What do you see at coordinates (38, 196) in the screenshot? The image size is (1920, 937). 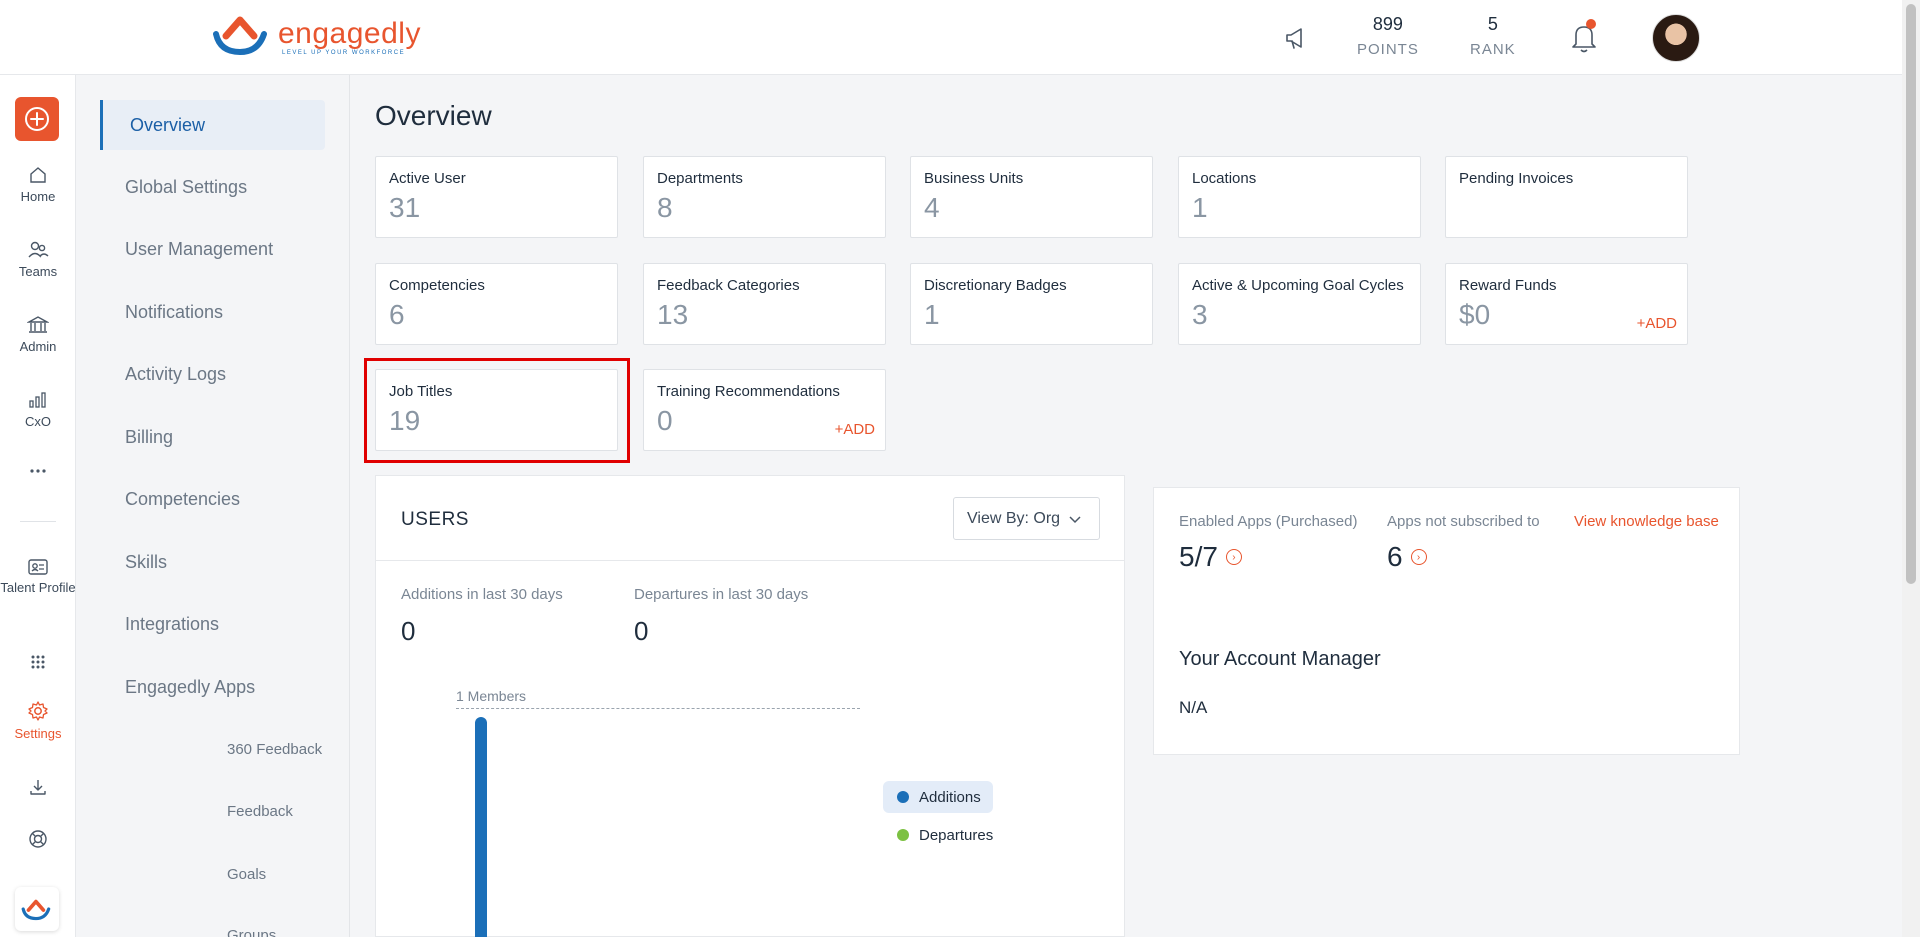 I see `rail-label: Home` at bounding box center [38, 196].